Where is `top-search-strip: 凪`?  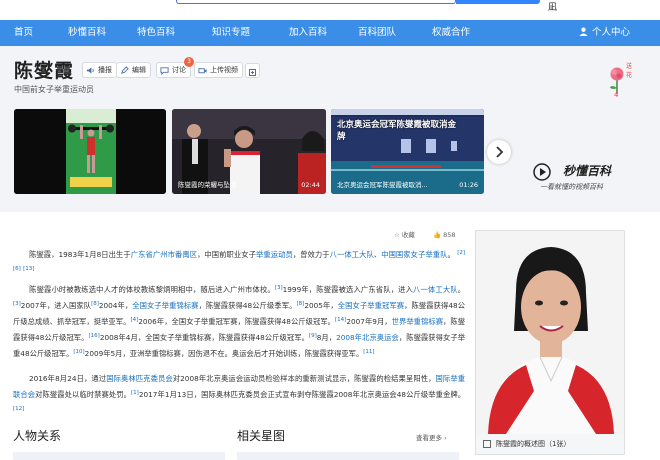
top-search-strip: 凪 is located at coordinates (330, 10).